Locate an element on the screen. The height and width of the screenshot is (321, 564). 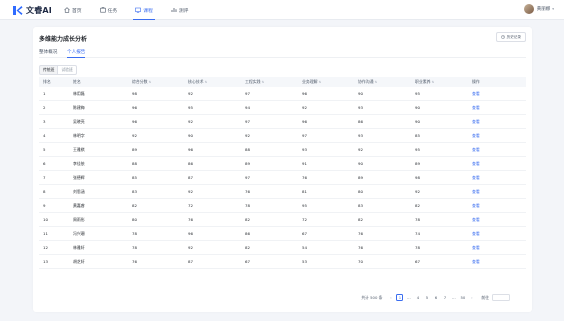
page-number: 6 is located at coordinates (435, 297).